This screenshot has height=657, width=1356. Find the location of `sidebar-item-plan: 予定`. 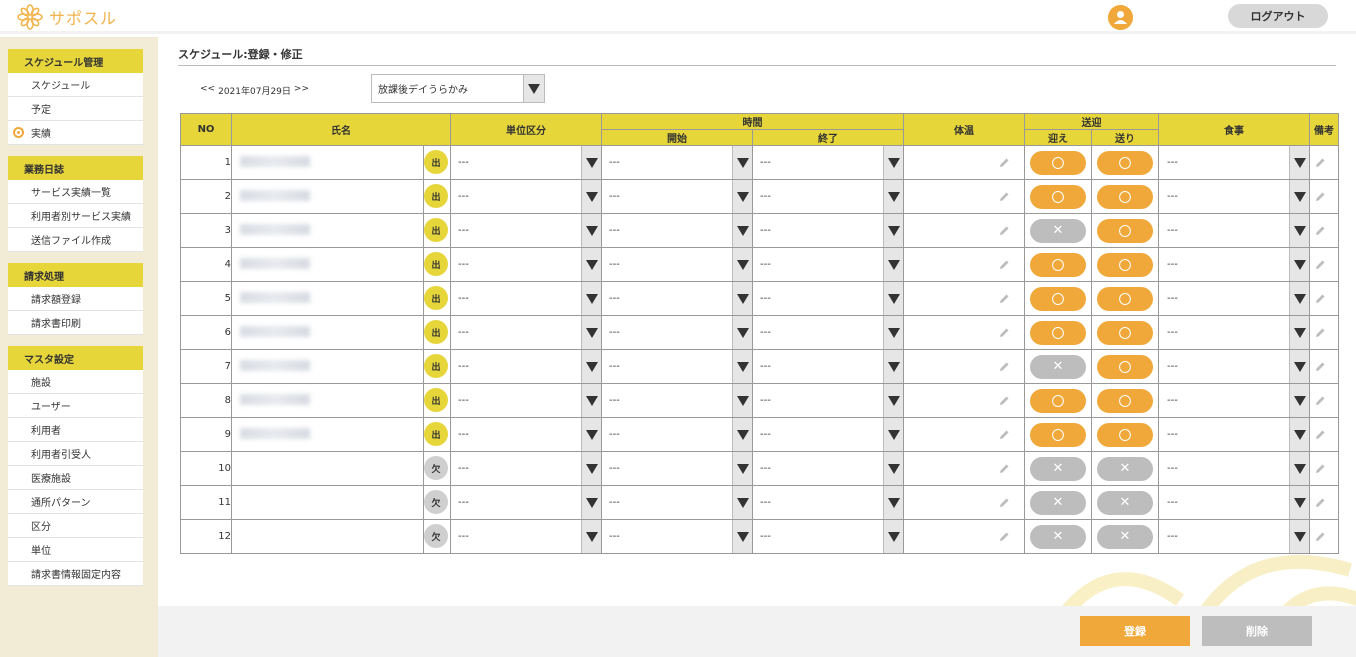

sidebar-item-plan: 予定 is located at coordinates (75, 109).